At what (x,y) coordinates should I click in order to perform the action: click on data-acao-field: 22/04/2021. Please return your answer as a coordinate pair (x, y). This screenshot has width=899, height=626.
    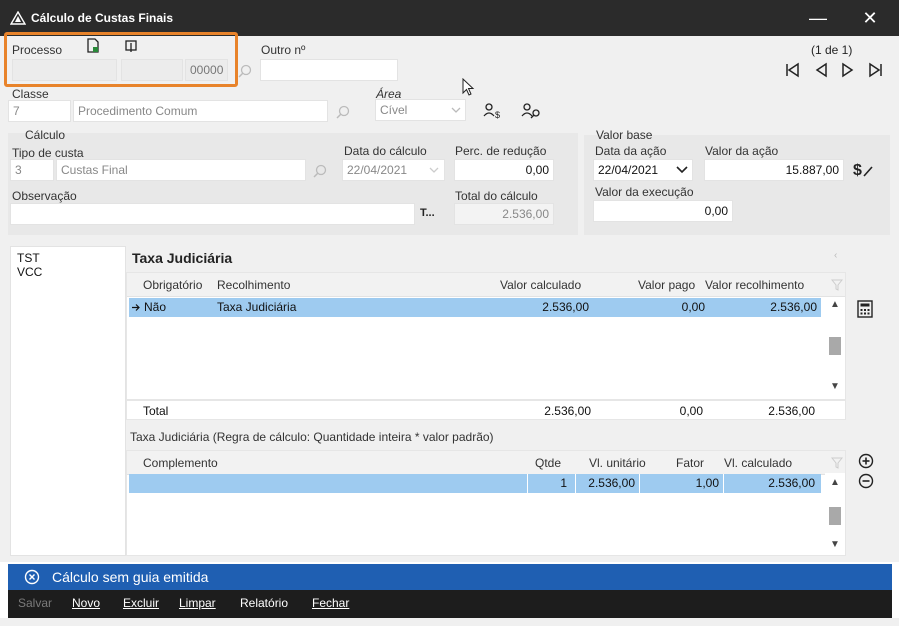
    Looking at the image, I should click on (643, 170).